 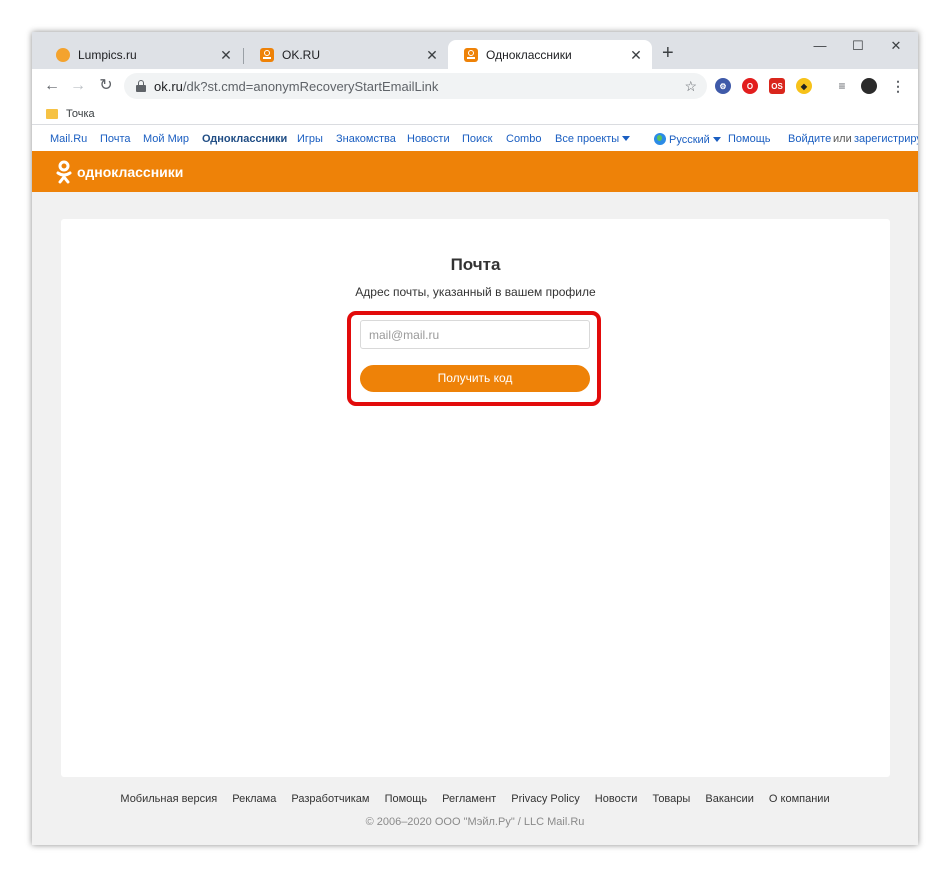 I want to click on bookmark-star-icon: ☆, so click(x=690, y=86).